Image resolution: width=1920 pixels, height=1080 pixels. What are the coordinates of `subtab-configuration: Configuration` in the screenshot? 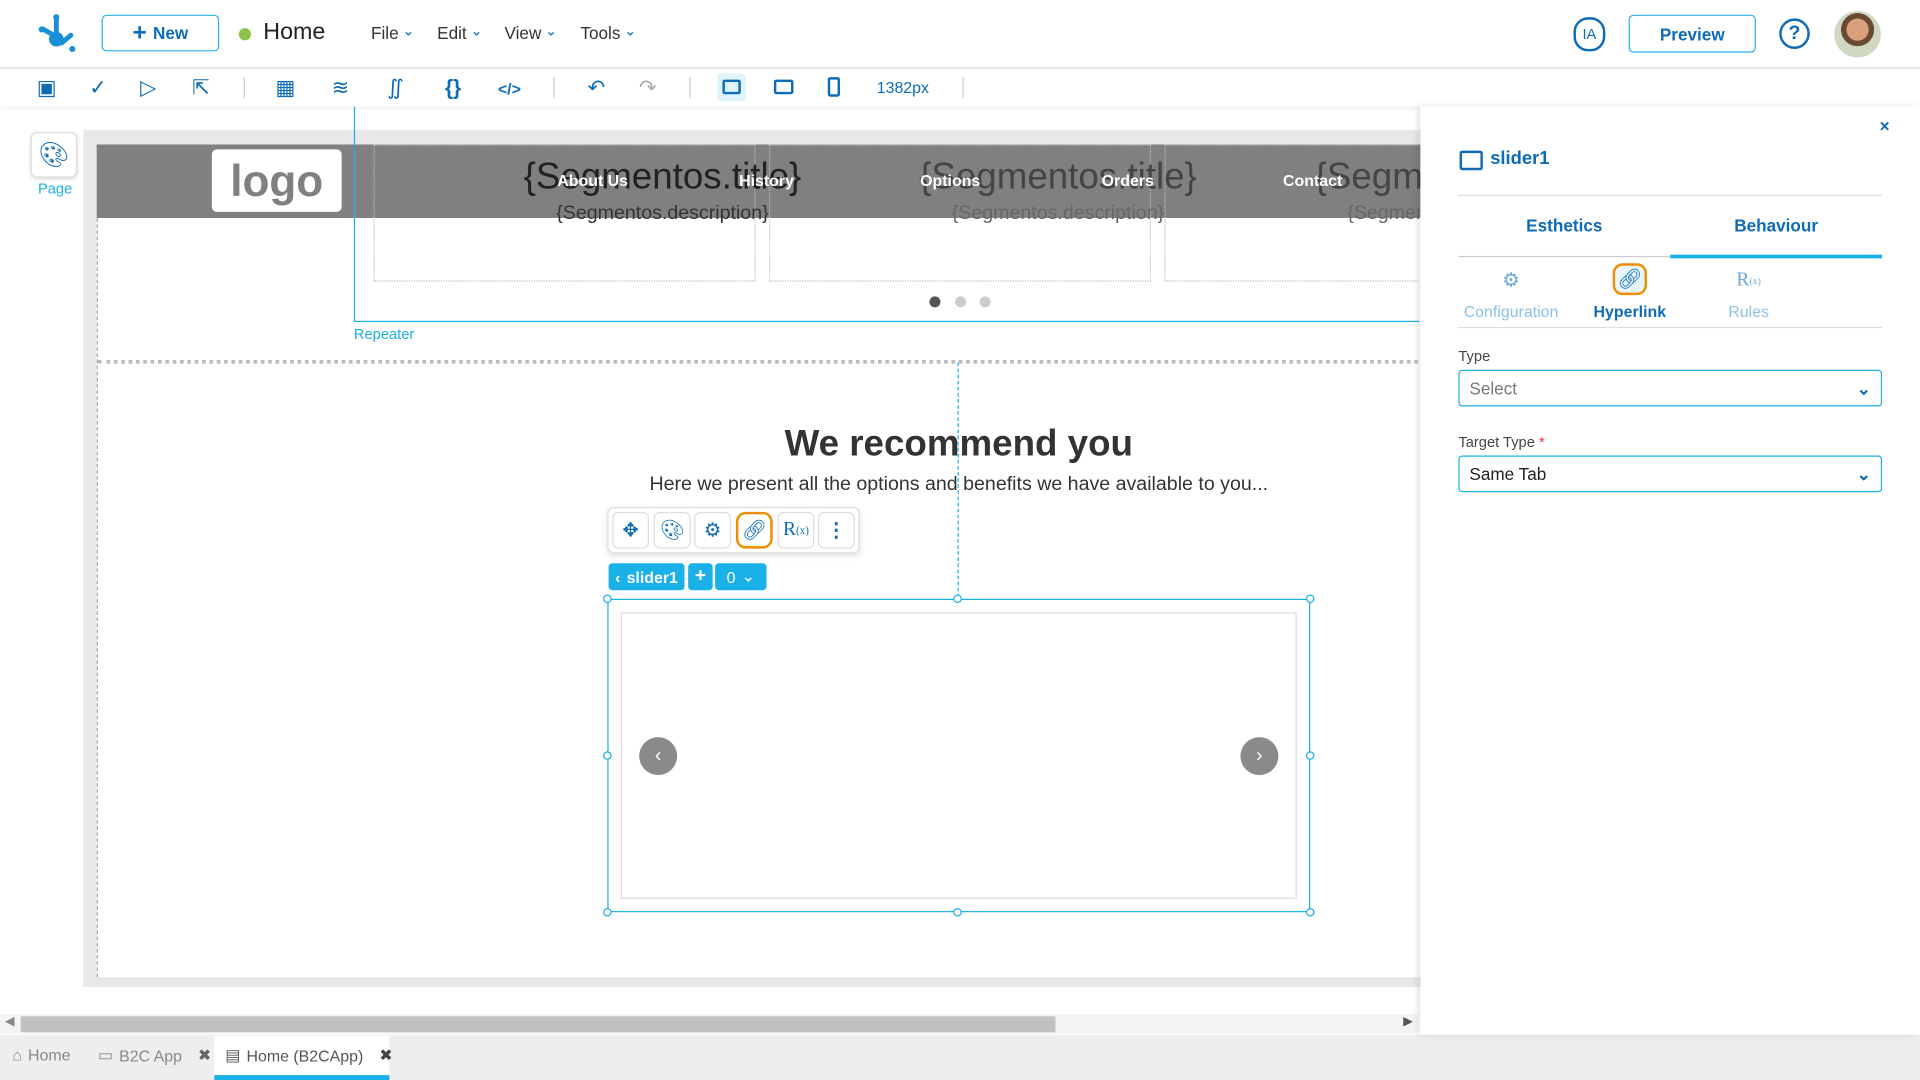 It's located at (1511, 311).